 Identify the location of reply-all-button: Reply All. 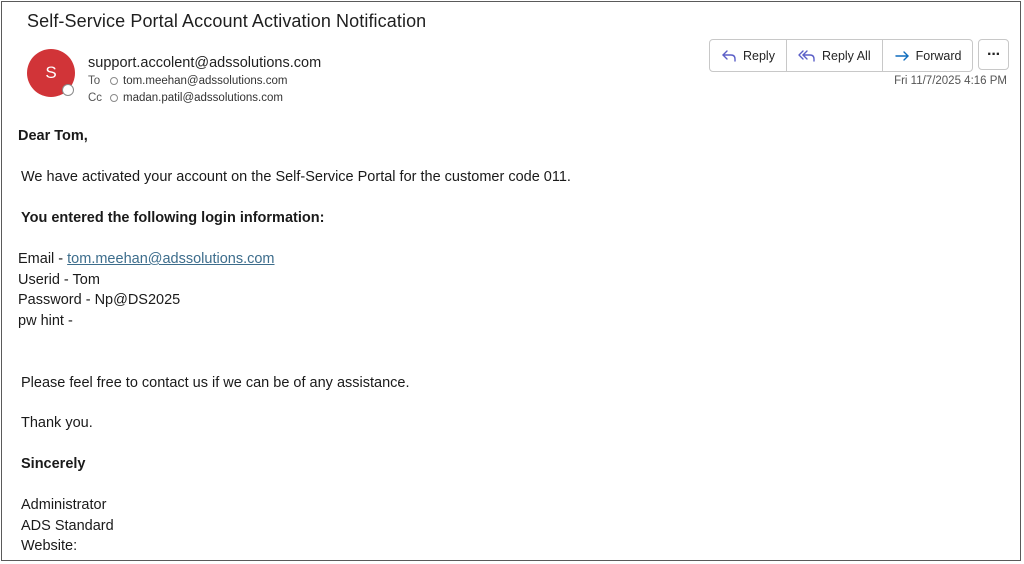
(835, 55).